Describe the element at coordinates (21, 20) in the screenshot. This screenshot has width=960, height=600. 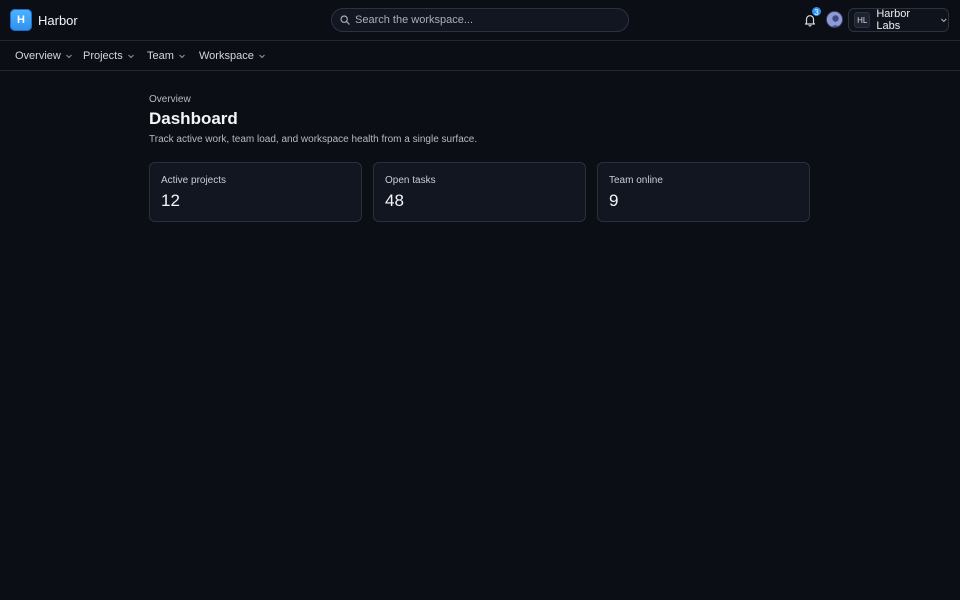
I see `app-logo: H` at that location.